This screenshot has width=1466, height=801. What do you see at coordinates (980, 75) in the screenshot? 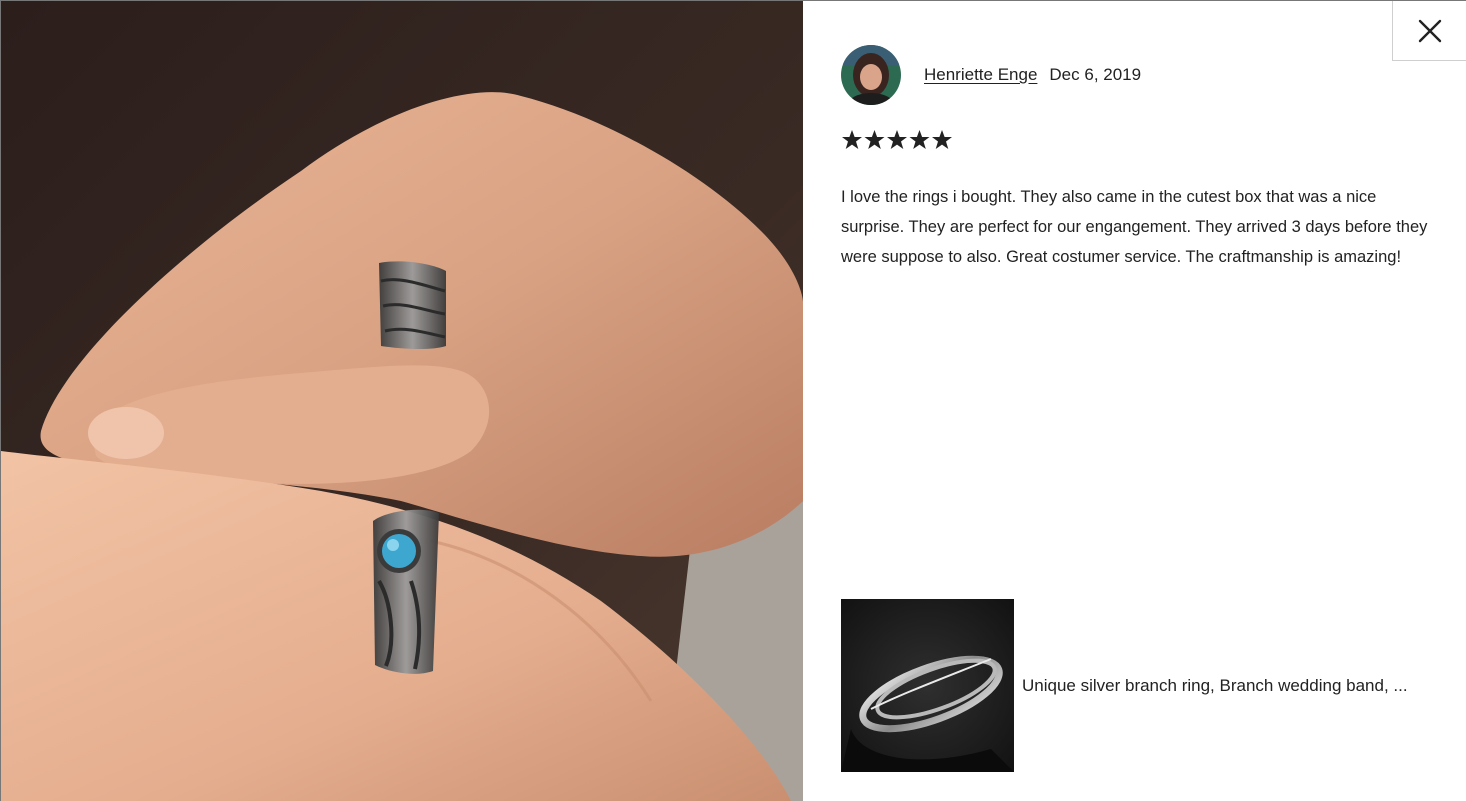
I see `reviewer-name-link: Henriette Enge` at bounding box center [980, 75].